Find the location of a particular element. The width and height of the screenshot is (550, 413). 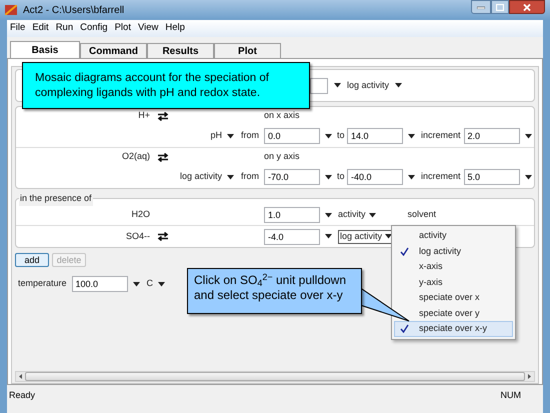

menu-option: activity is located at coordinates (453, 236).